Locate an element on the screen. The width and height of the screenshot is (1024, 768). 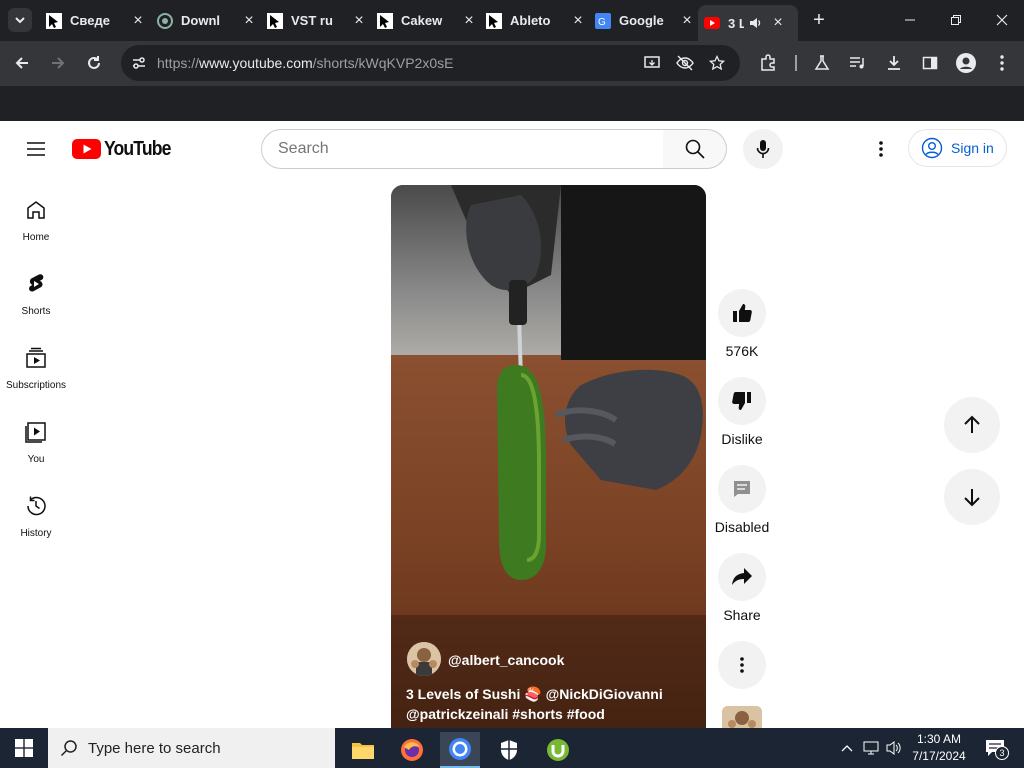
reload-icon is located at coordinates (94, 62).